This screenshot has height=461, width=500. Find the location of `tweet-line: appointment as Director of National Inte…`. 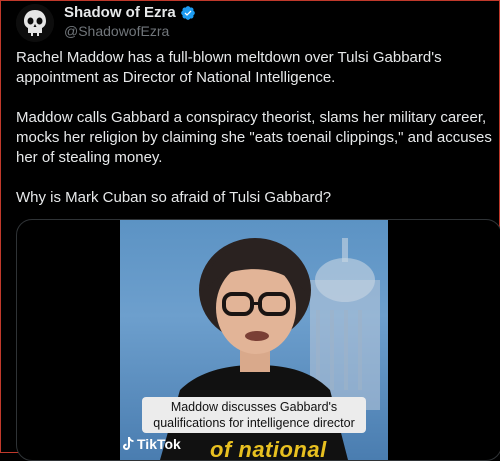

tweet-line: appointment as Director of National Inte… is located at coordinates (176, 77).